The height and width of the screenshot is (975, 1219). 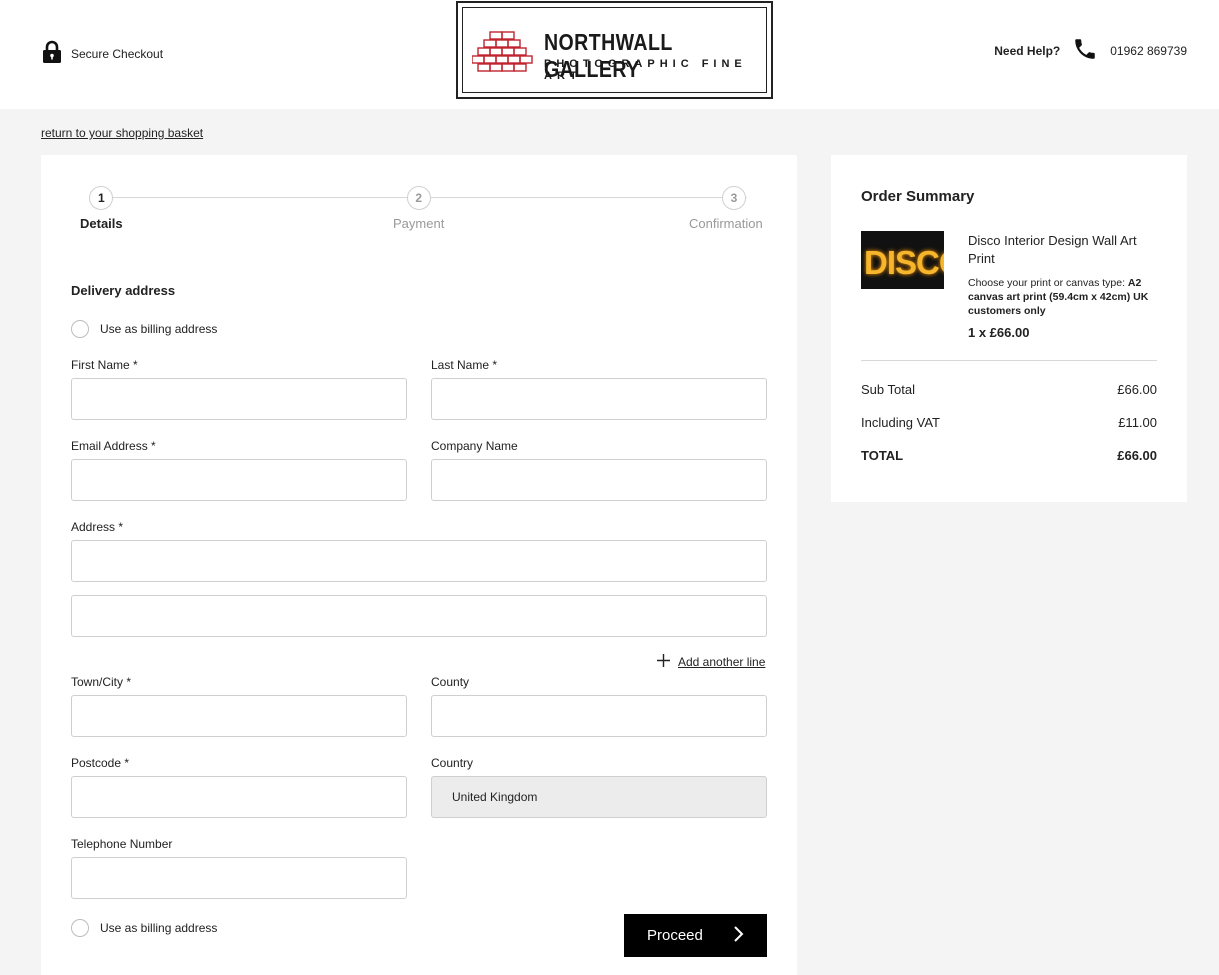 I want to click on chevron-right-icon, so click(x=739, y=936).